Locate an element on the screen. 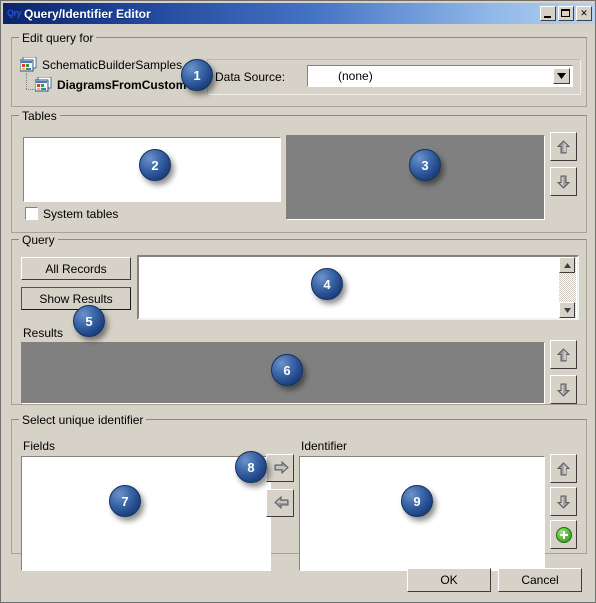 The width and height of the screenshot is (596, 603). ok-label: OK is located at coordinates (449, 580).